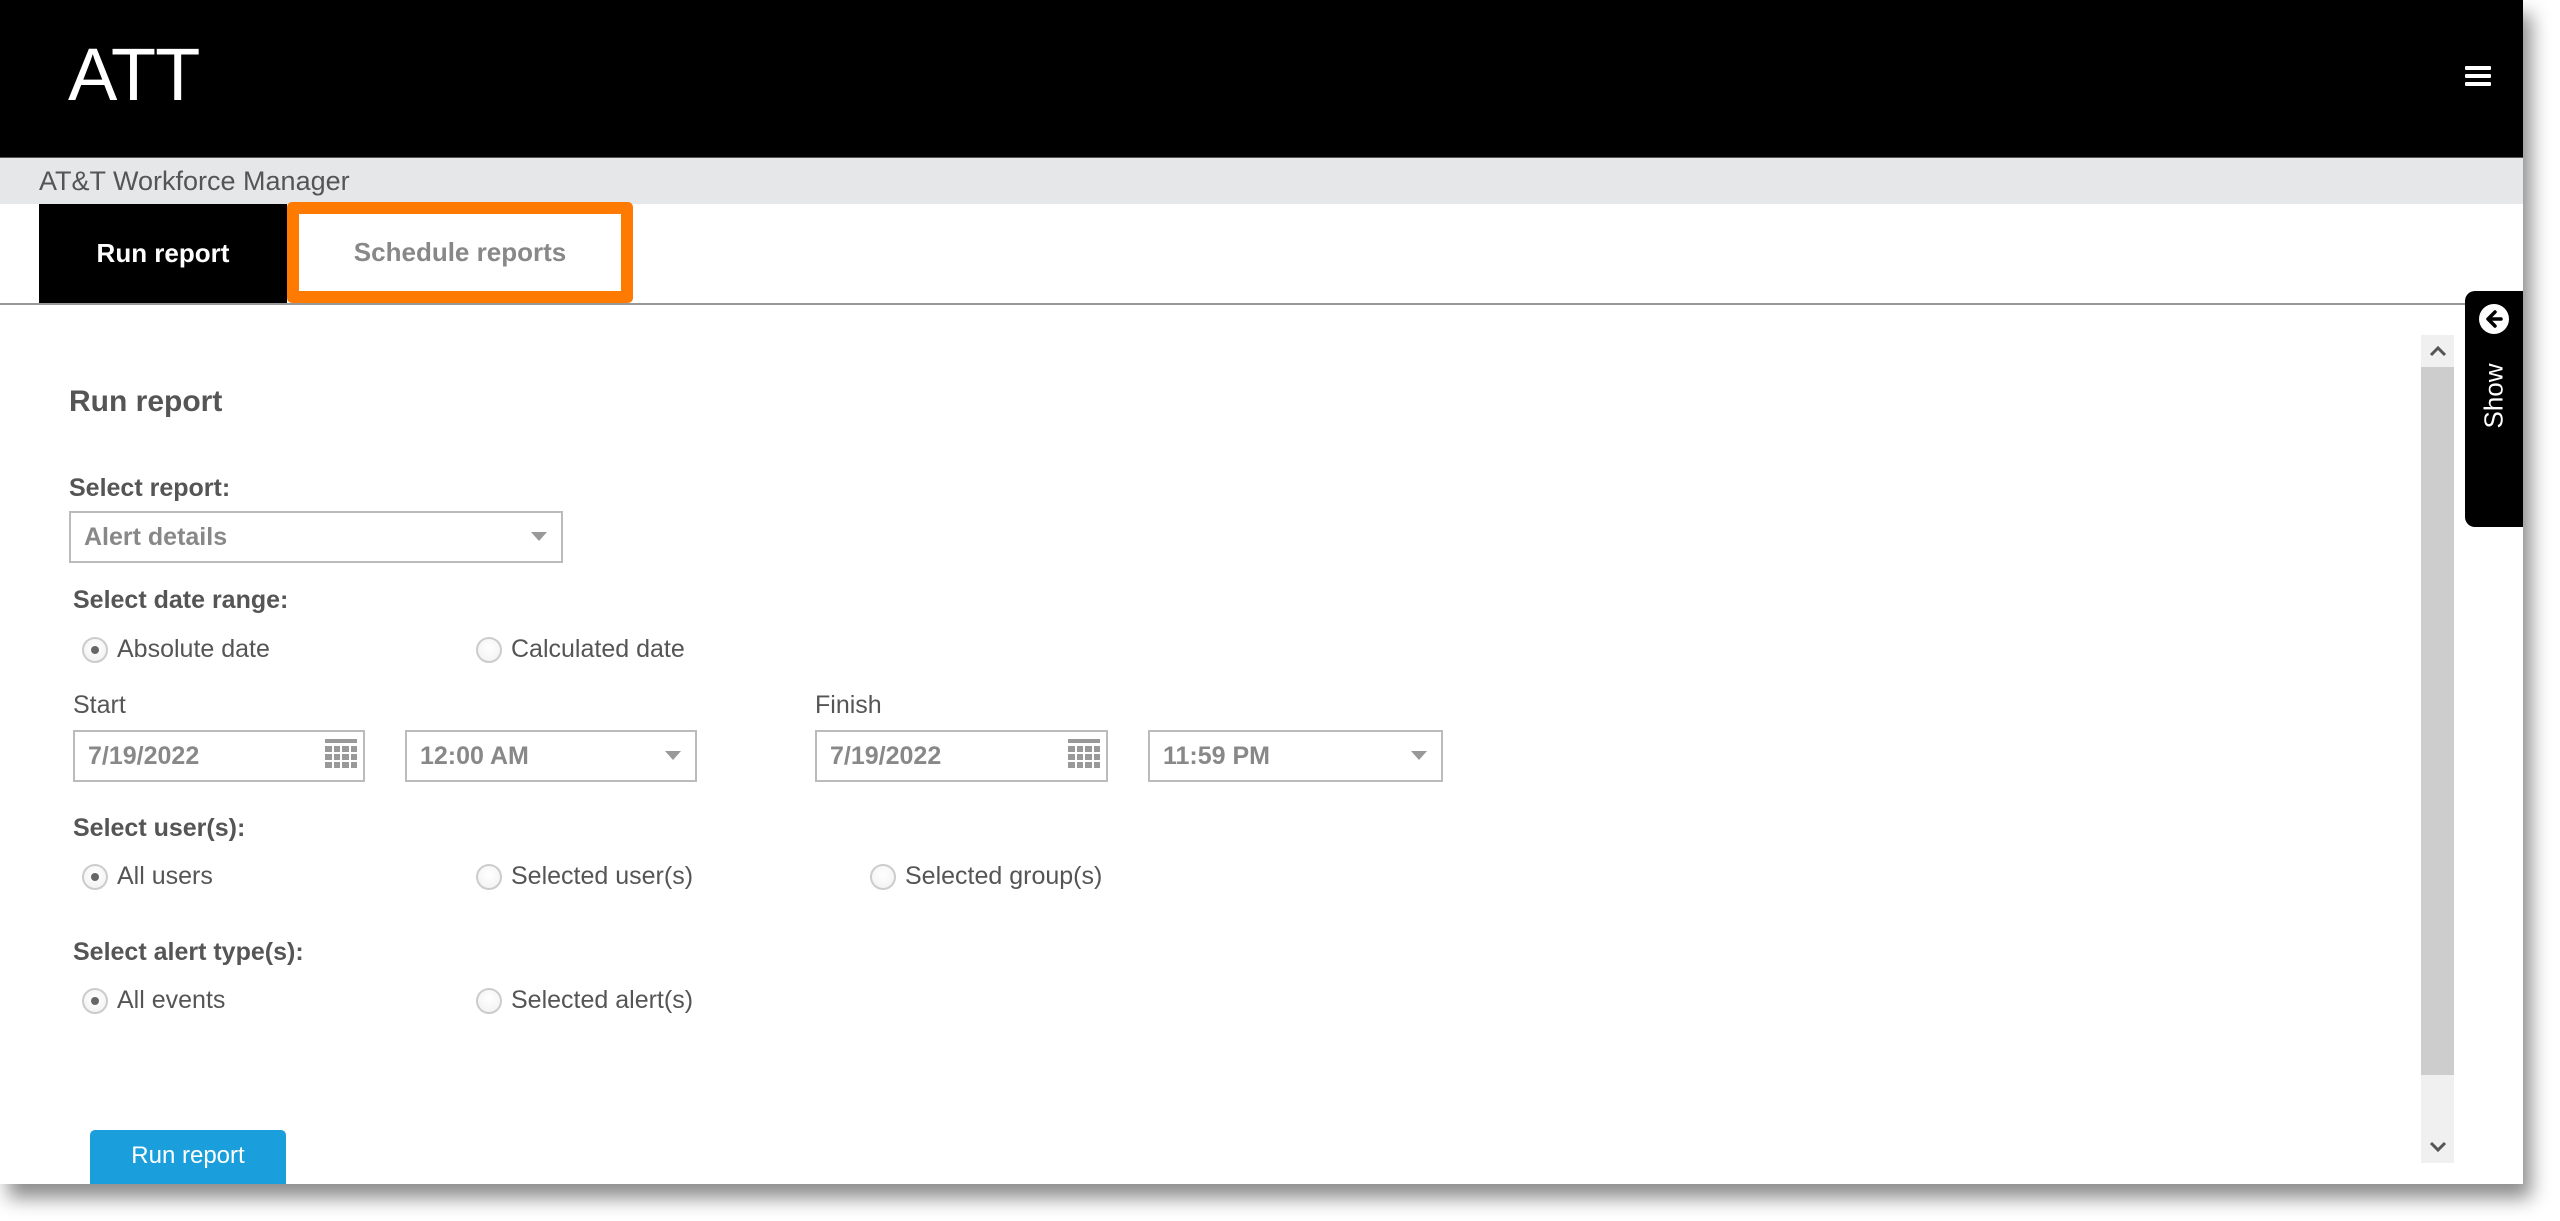 This screenshot has width=2560, height=1221. I want to click on show-panel-toggle: Show, so click(2494, 409).